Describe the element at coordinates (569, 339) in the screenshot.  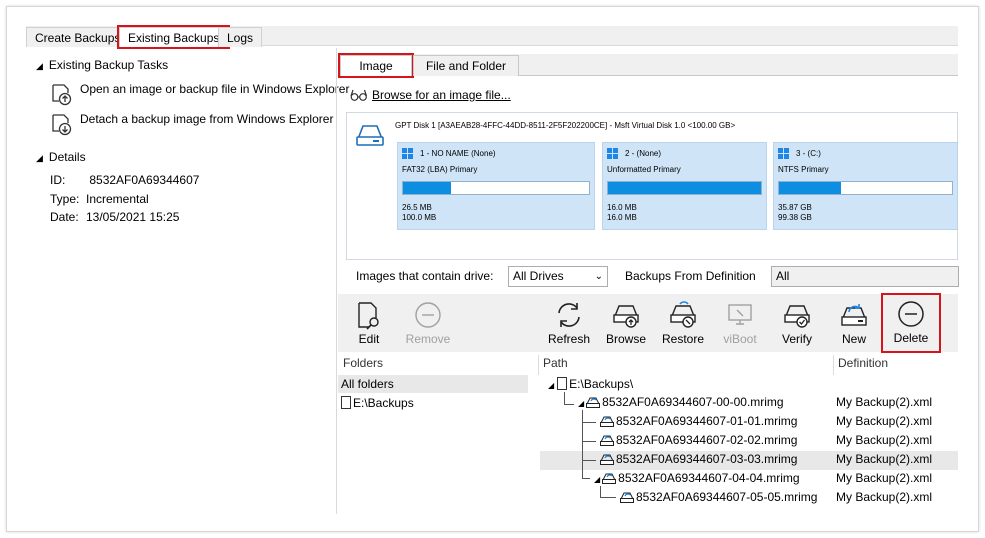
I see `refresh-label: Refresh` at that location.